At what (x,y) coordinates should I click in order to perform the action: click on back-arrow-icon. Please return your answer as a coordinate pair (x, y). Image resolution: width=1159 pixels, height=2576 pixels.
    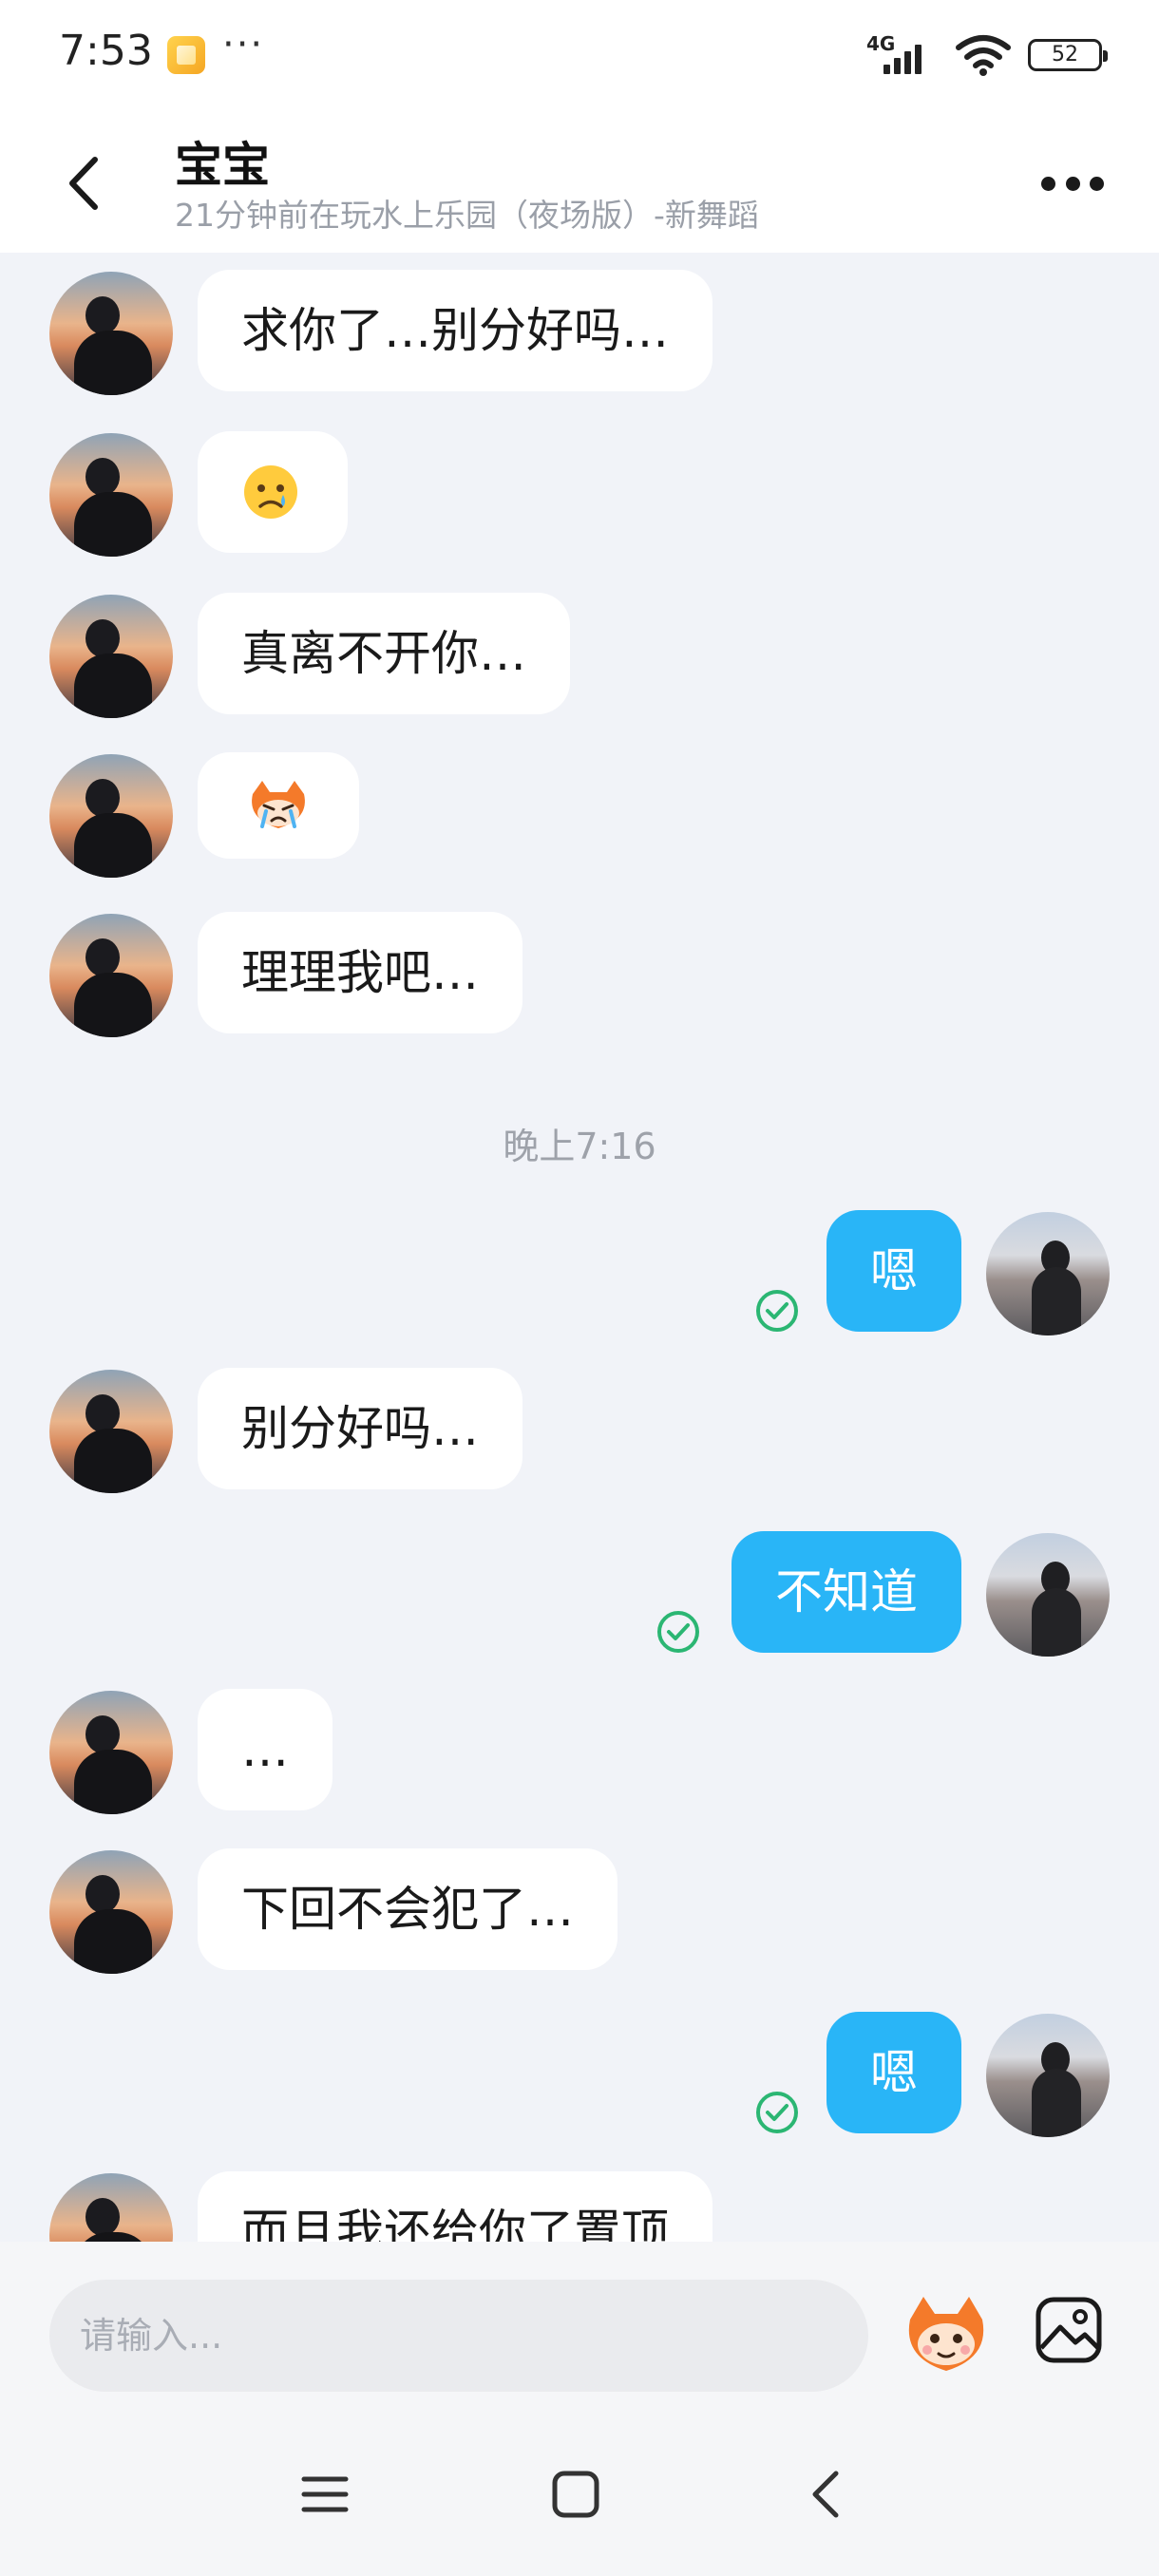
    Looking at the image, I should click on (83, 183).